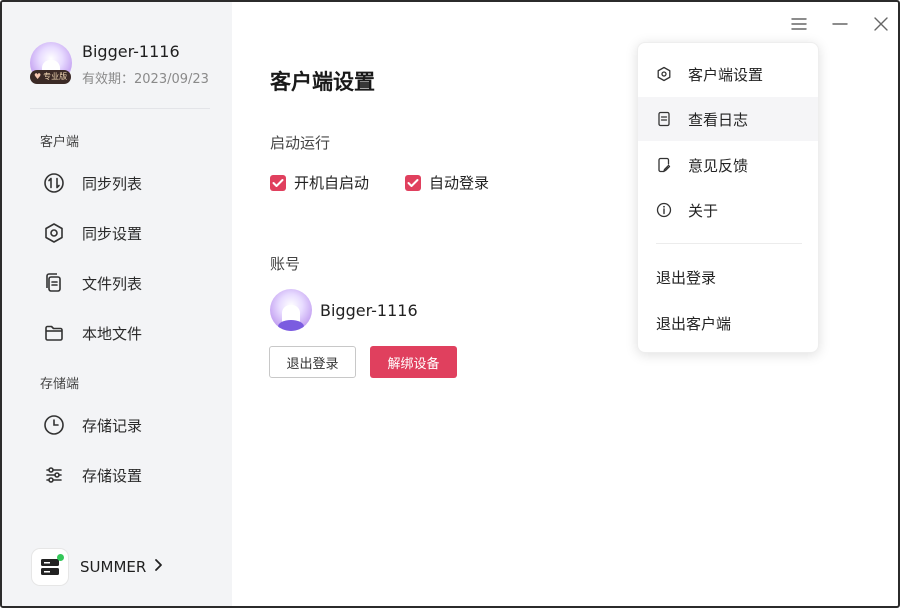 The image size is (900, 608). Describe the element at coordinates (703, 210) in the screenshot. I see `menu-item-label: 关于` at that location.